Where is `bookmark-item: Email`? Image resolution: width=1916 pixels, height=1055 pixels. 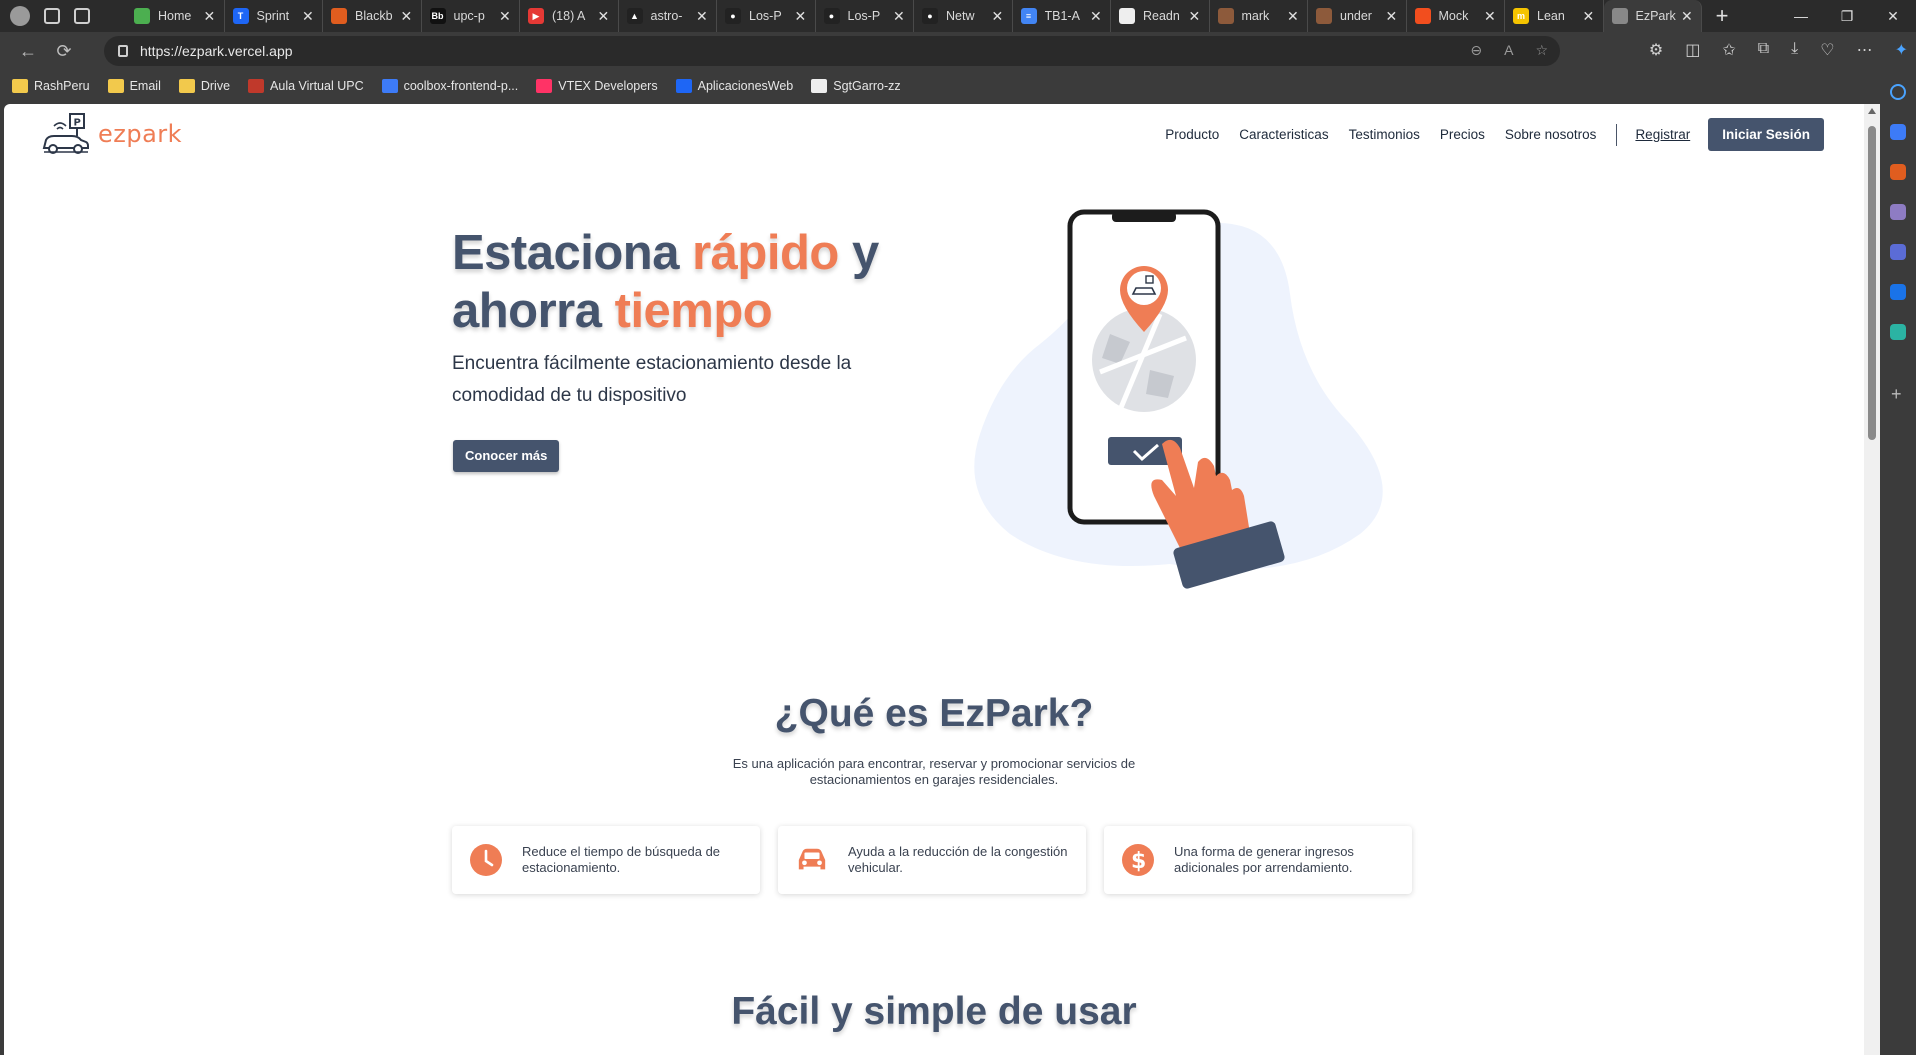 bookmark-item: Email is located at coordinates (134, 86).